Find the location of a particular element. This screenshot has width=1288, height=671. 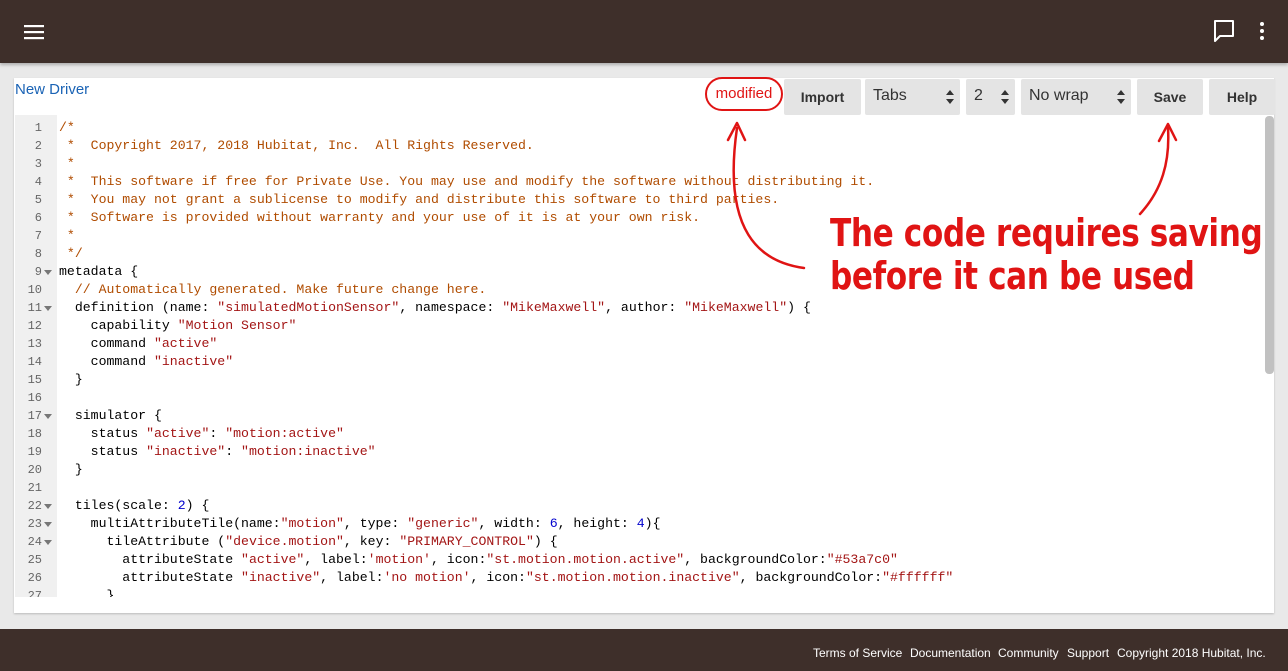

modified-status-badge: modified is located at coordinates (744, 94).